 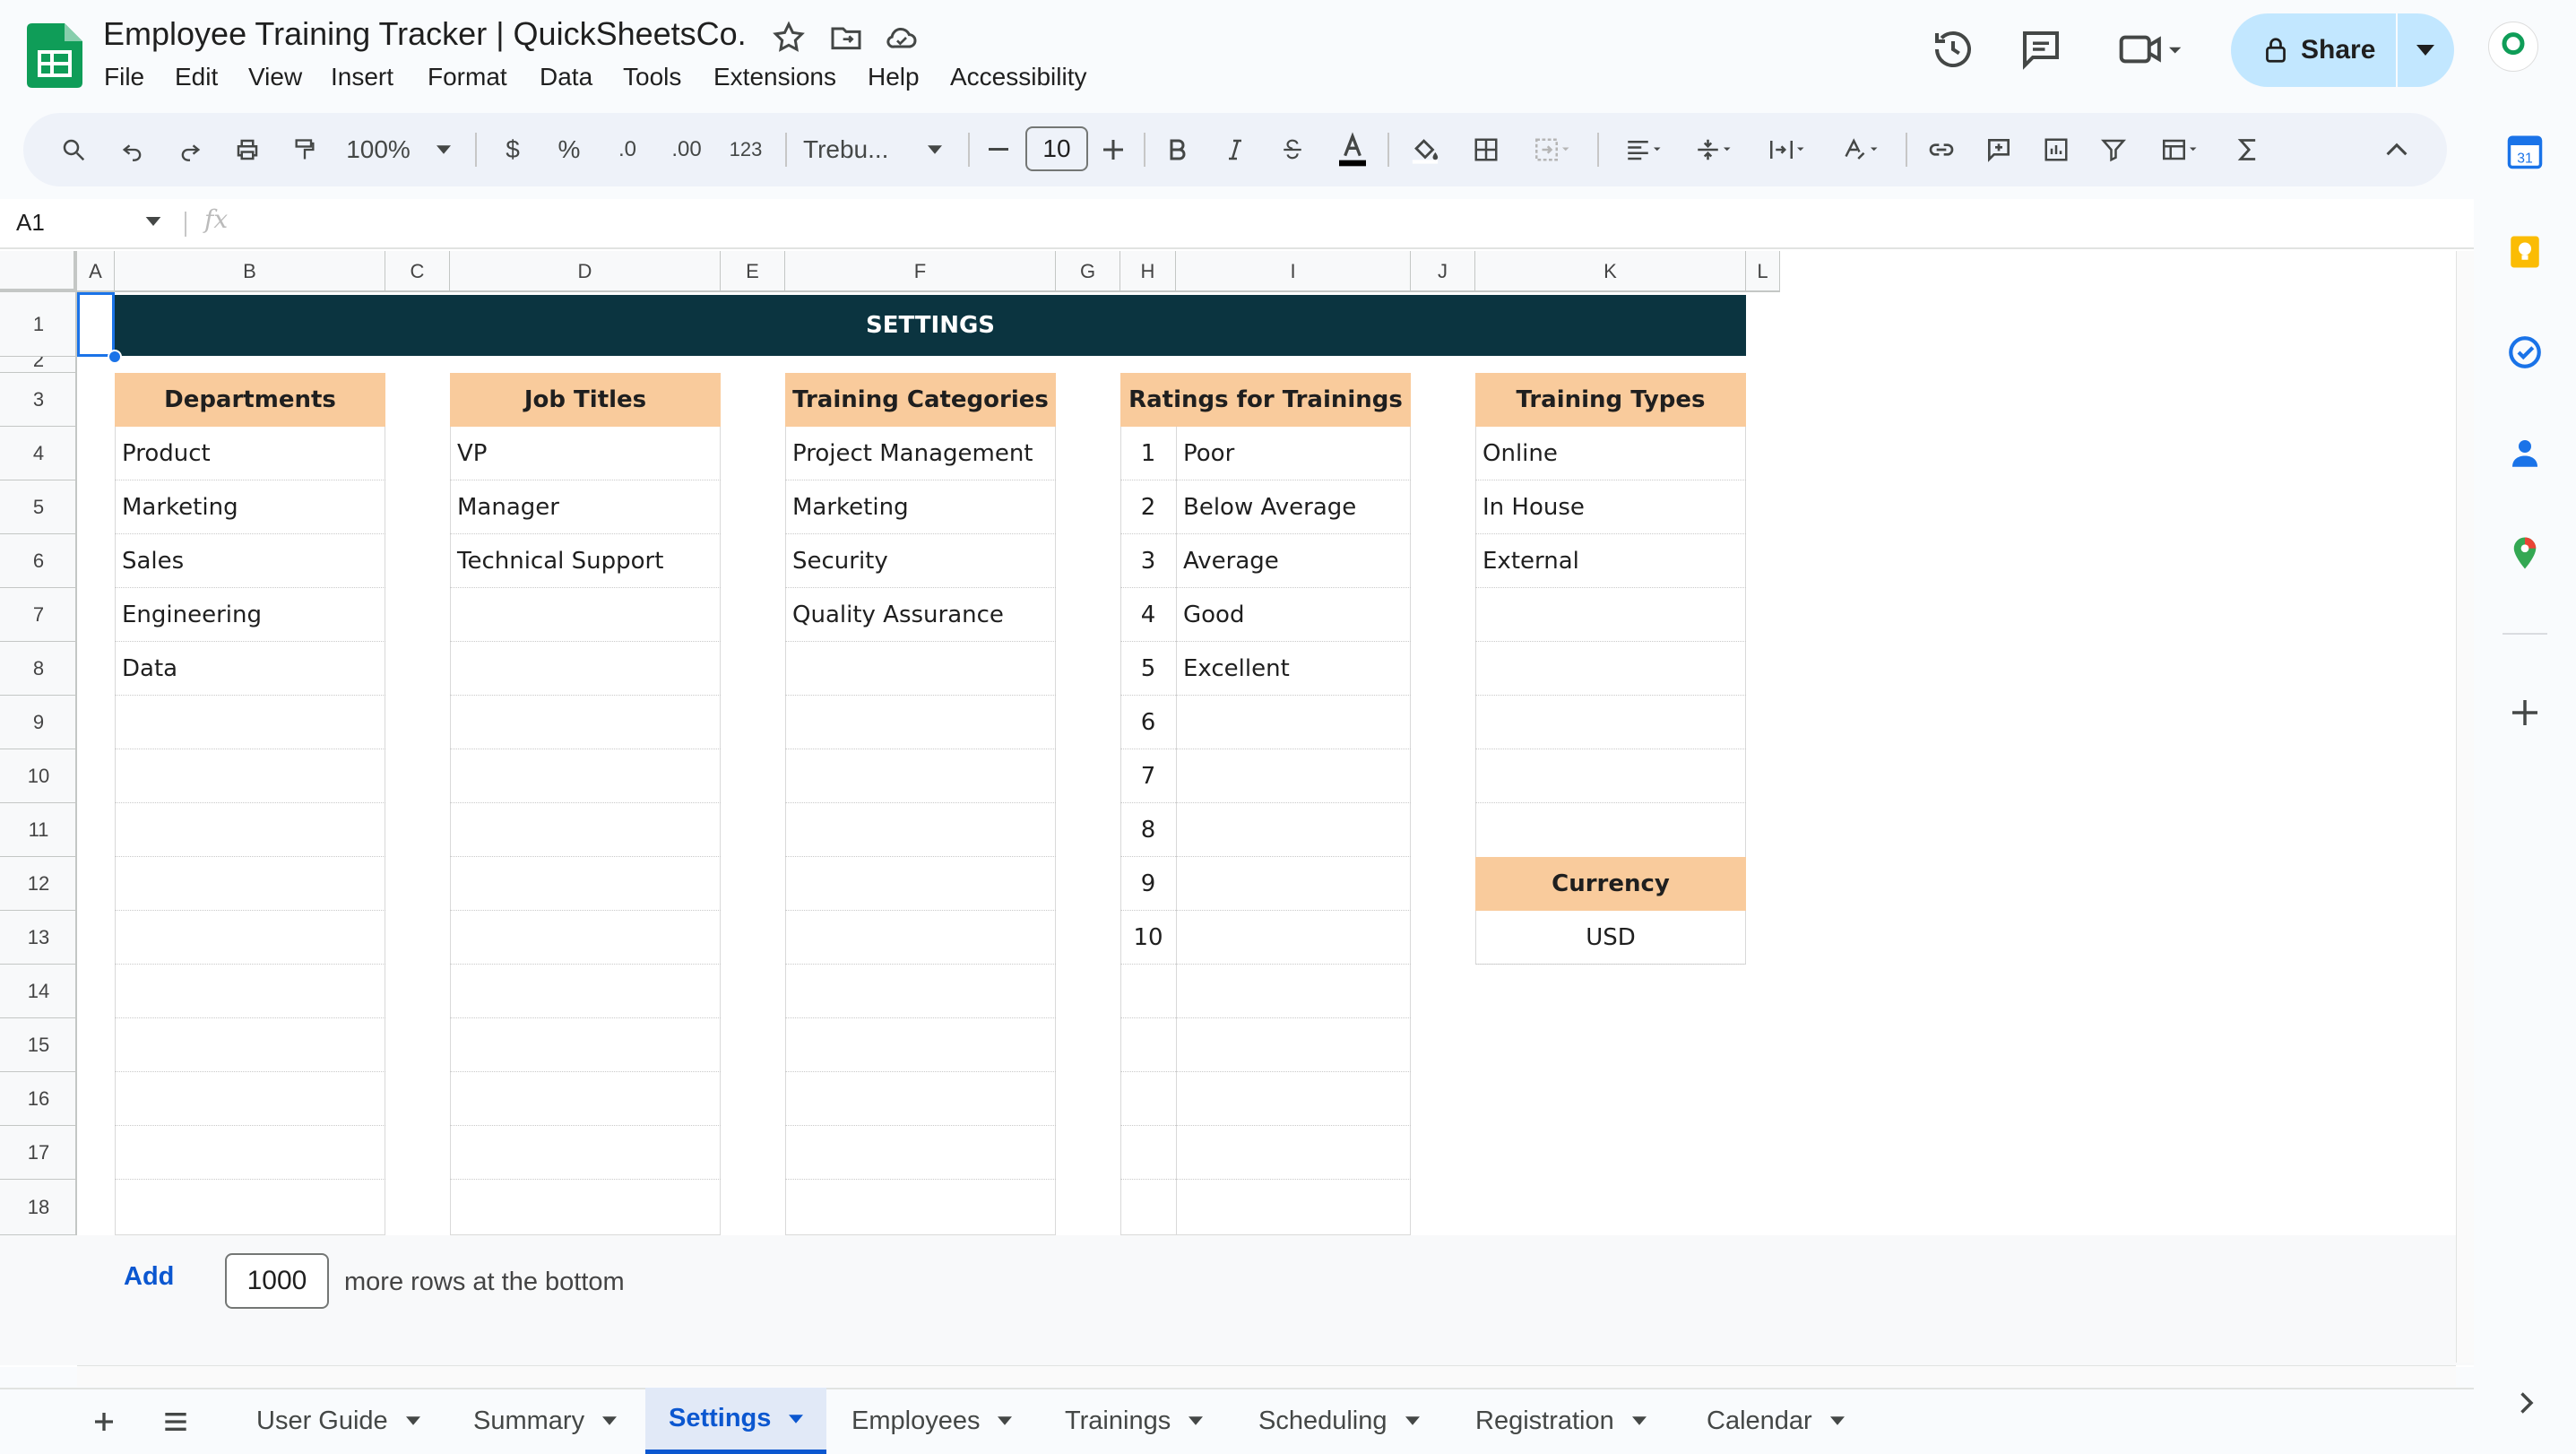 What do you see at coordinates (1425, 149) in the screenshot?
I see `fill-color-icon` at bounding box center [1425, 149].